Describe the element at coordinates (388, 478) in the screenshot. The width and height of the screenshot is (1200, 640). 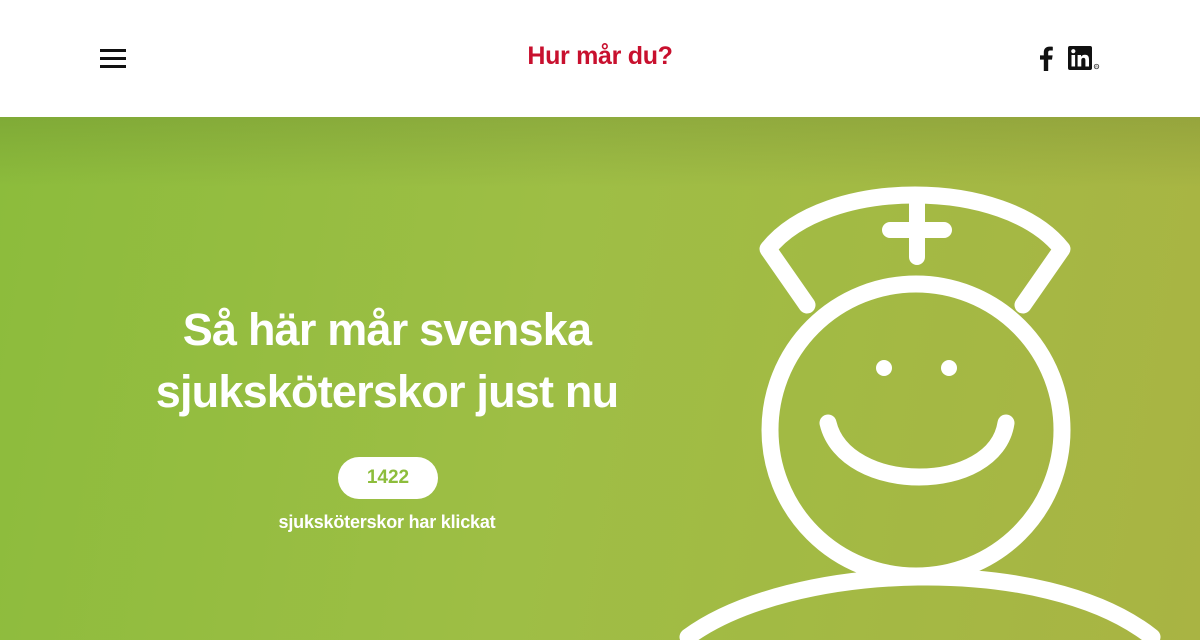
I see `click-count-badge: 1422` at that location.